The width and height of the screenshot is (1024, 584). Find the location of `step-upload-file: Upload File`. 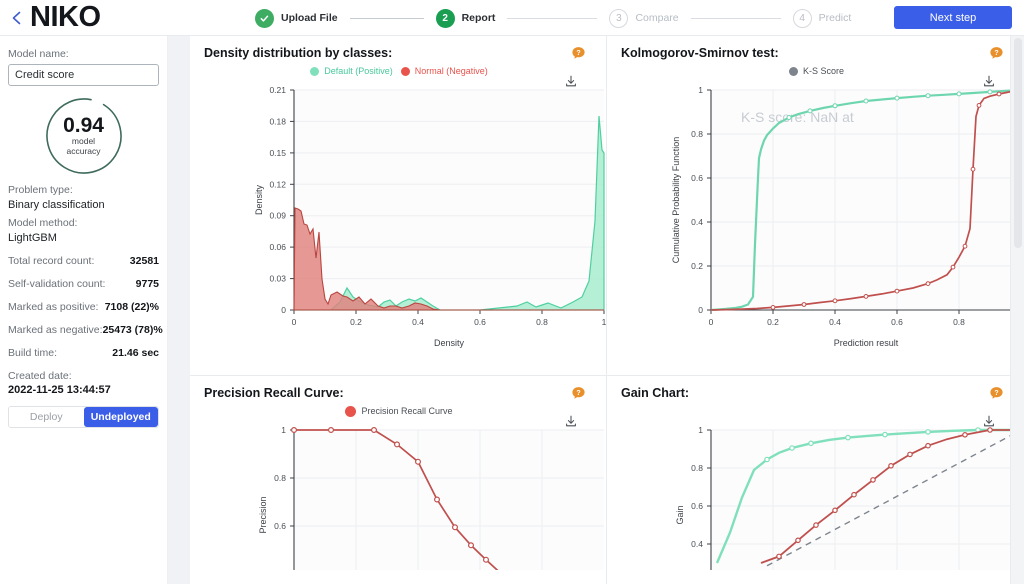

step-upload-file: Upload File is located at coordinates (296, 18).